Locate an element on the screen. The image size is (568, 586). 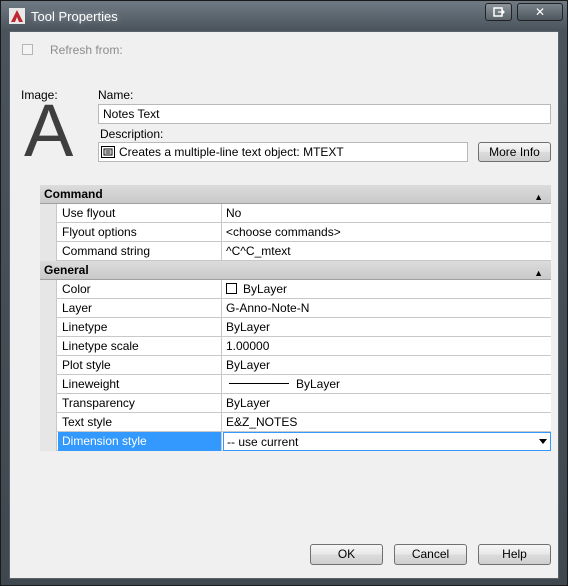
autocad-app-icon is located at coordinates (17, 16).